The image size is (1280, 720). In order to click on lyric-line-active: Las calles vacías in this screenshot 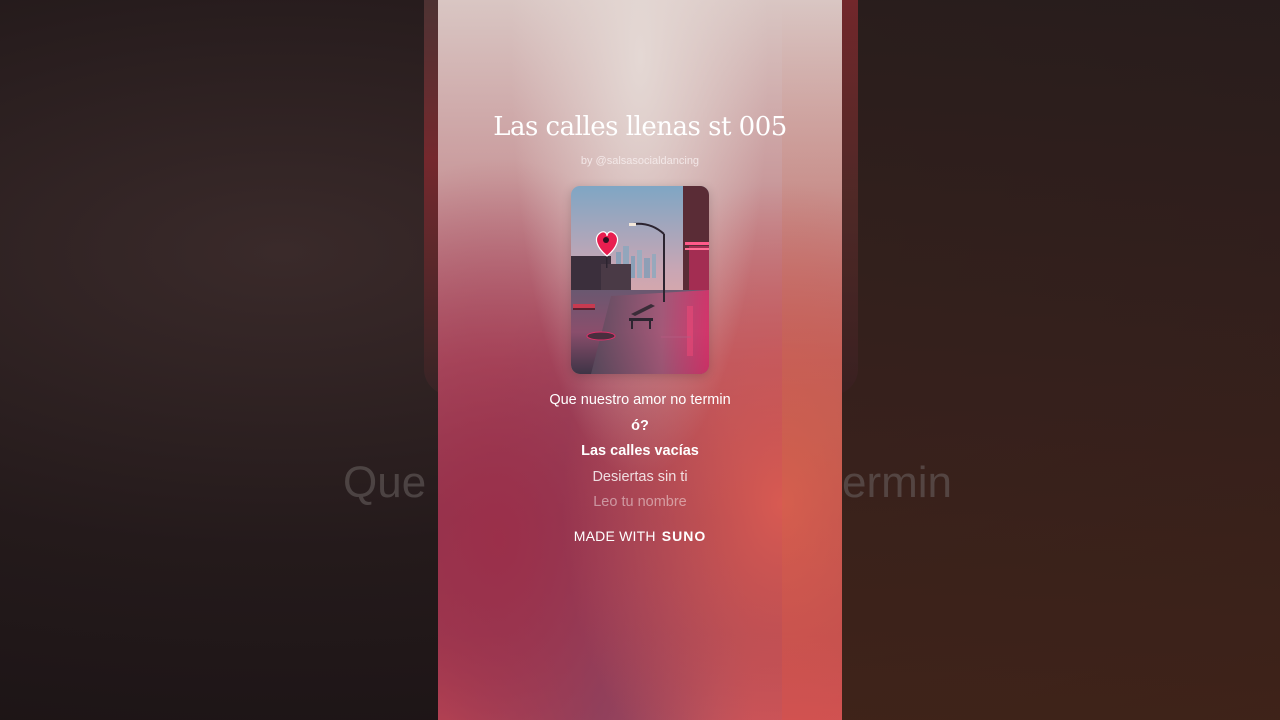, I will do `click(640, 451)`.